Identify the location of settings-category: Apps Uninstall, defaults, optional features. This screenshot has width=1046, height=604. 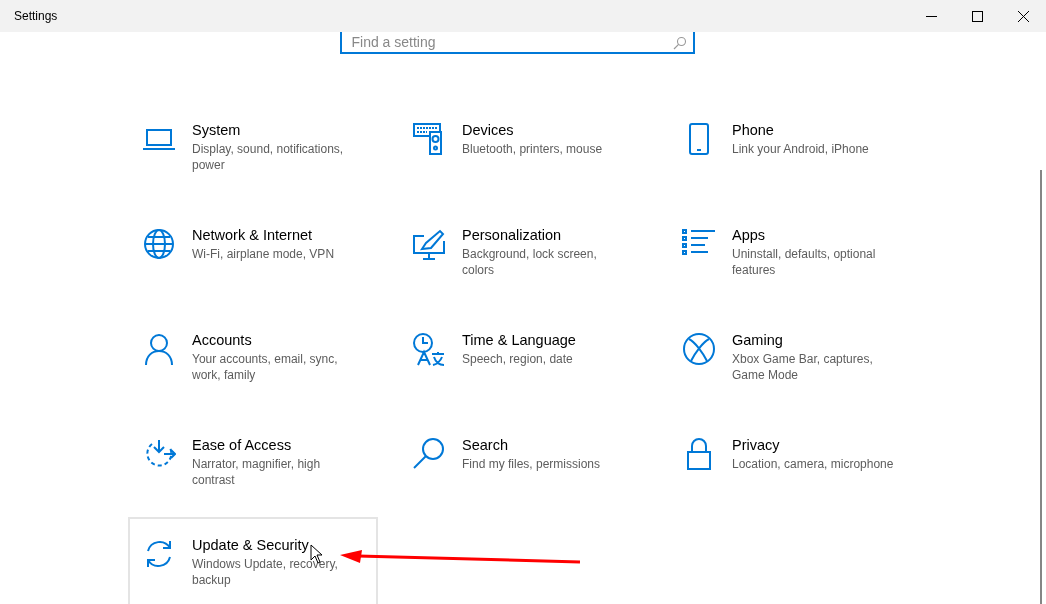
(793, 262).